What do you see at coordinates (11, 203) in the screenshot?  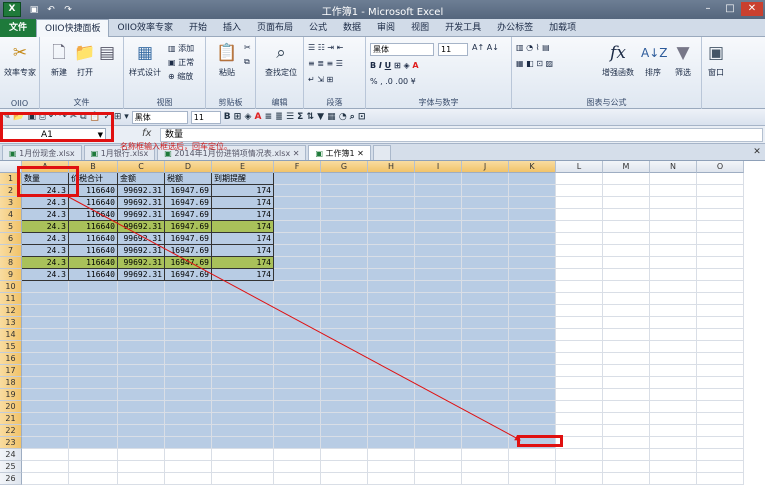 I see `row-header-3: 3` at bounding box center [11, 203].